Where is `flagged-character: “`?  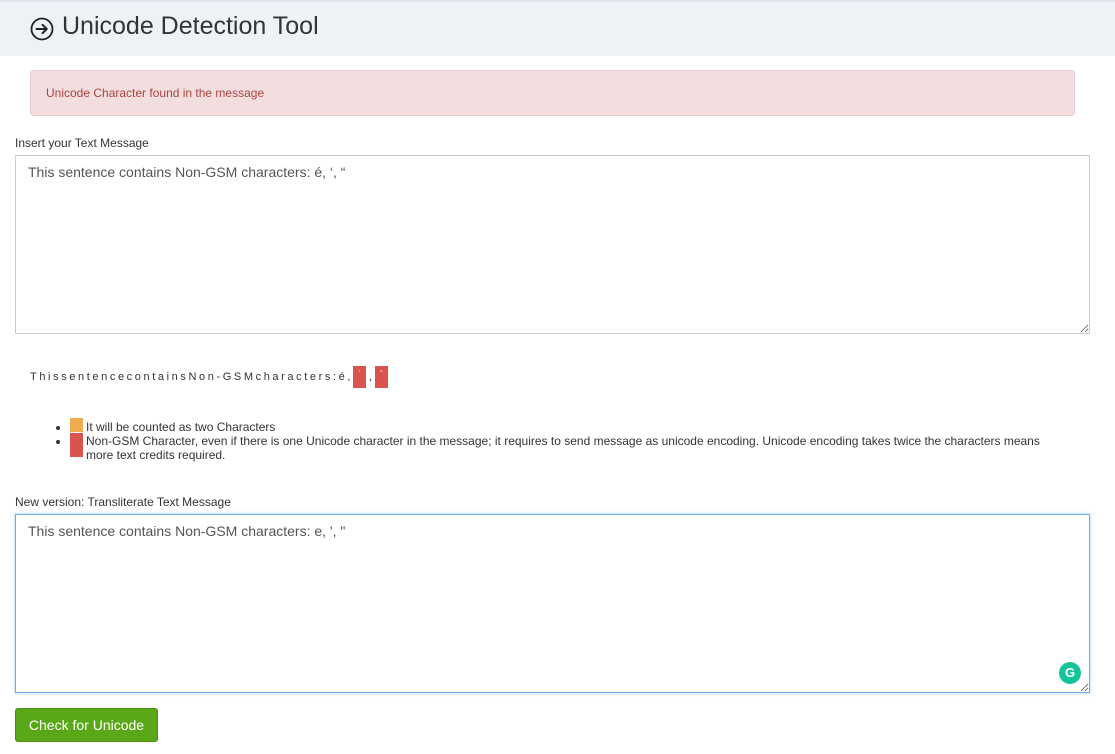
flagged-character: “ is located at coordinates (382, 377).